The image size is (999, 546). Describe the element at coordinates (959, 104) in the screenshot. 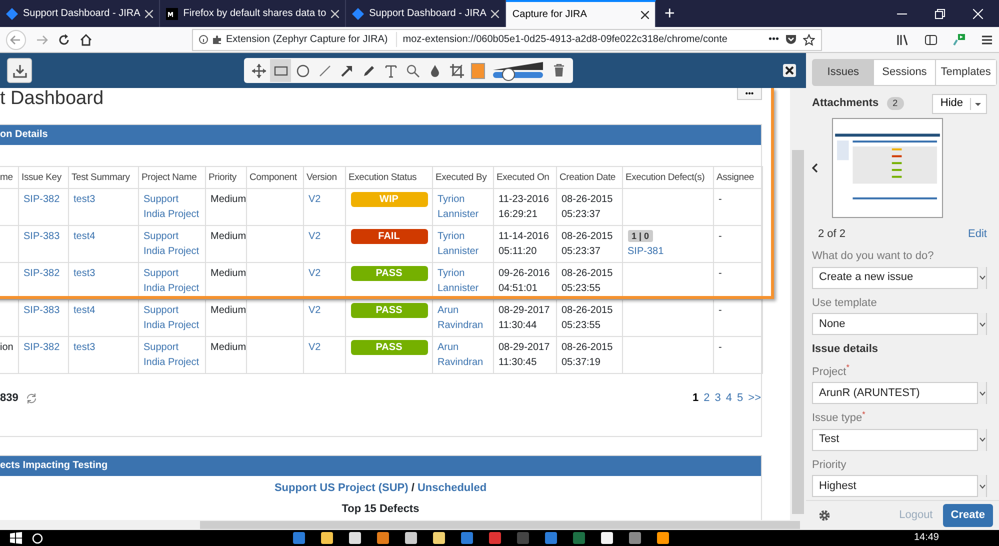

I see `hide-button: Hide` at that location.